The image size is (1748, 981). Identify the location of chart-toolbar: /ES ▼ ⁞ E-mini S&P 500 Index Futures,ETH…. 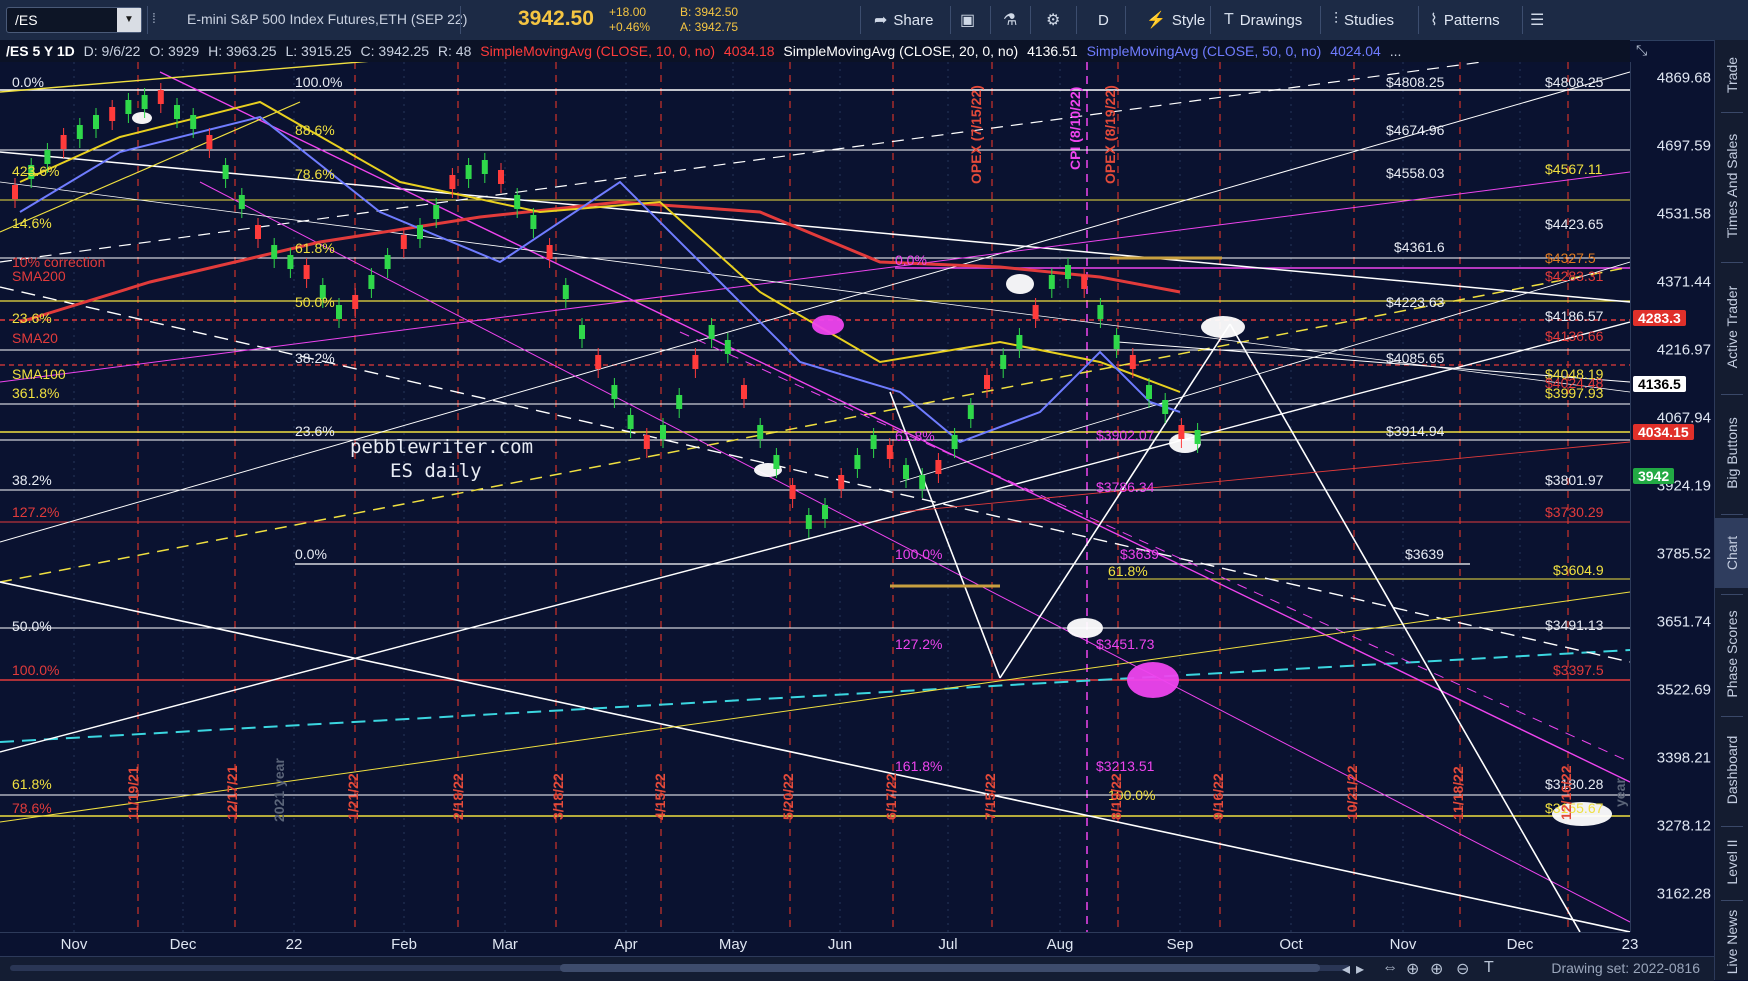
(874, 20).